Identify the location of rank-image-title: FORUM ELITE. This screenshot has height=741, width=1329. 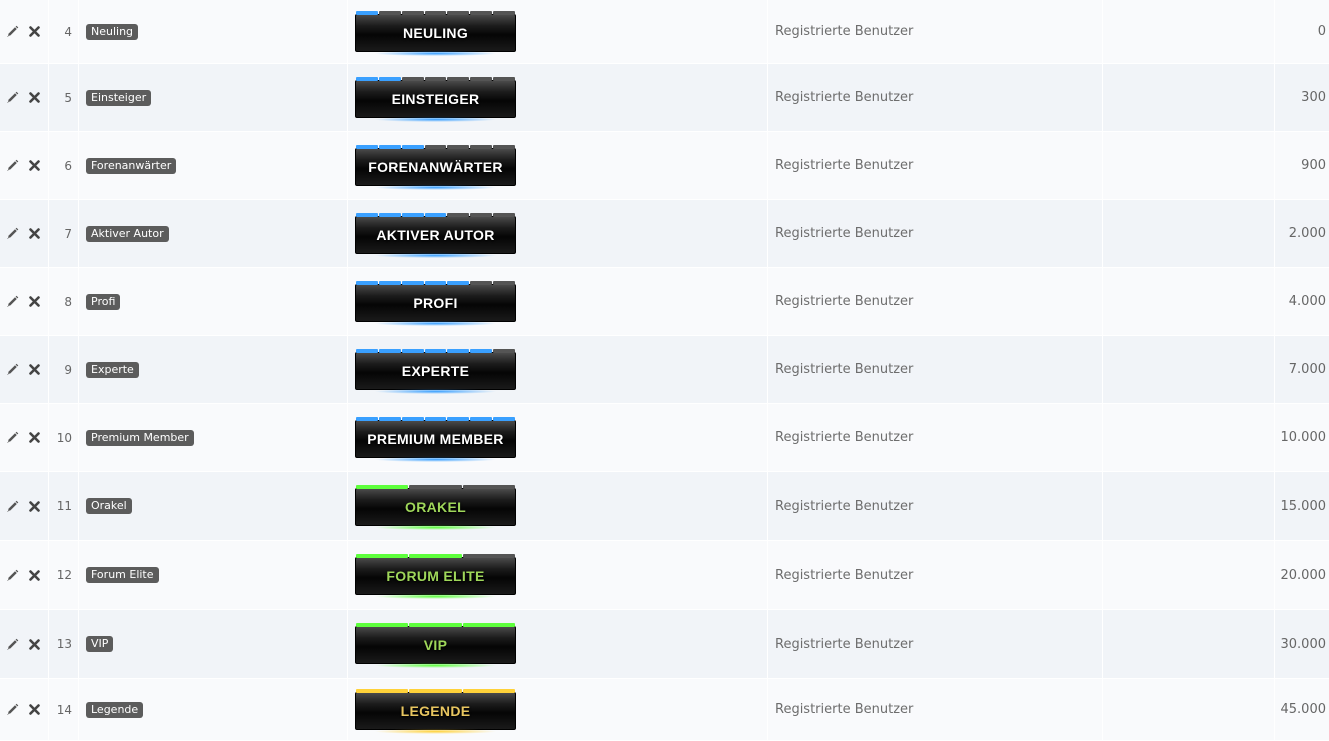
(435, 576).